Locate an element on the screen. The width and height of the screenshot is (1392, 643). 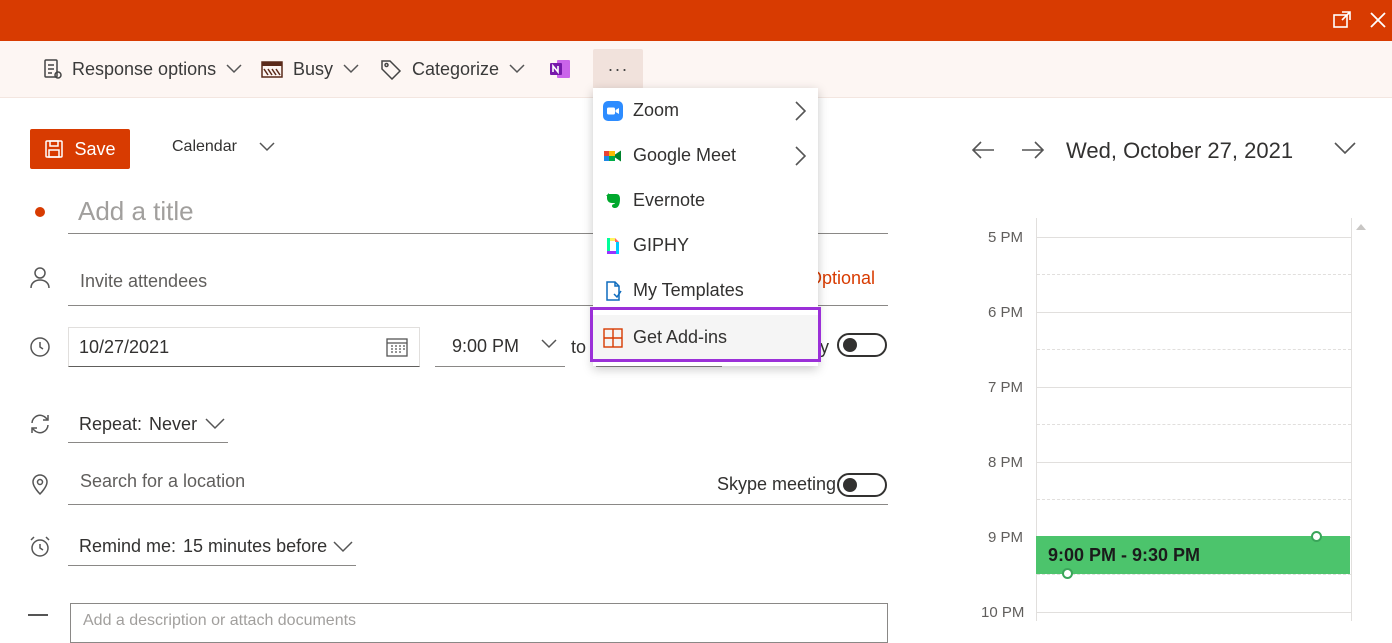
optional-attendees-link: Optional is located at coordinates (841, 278).